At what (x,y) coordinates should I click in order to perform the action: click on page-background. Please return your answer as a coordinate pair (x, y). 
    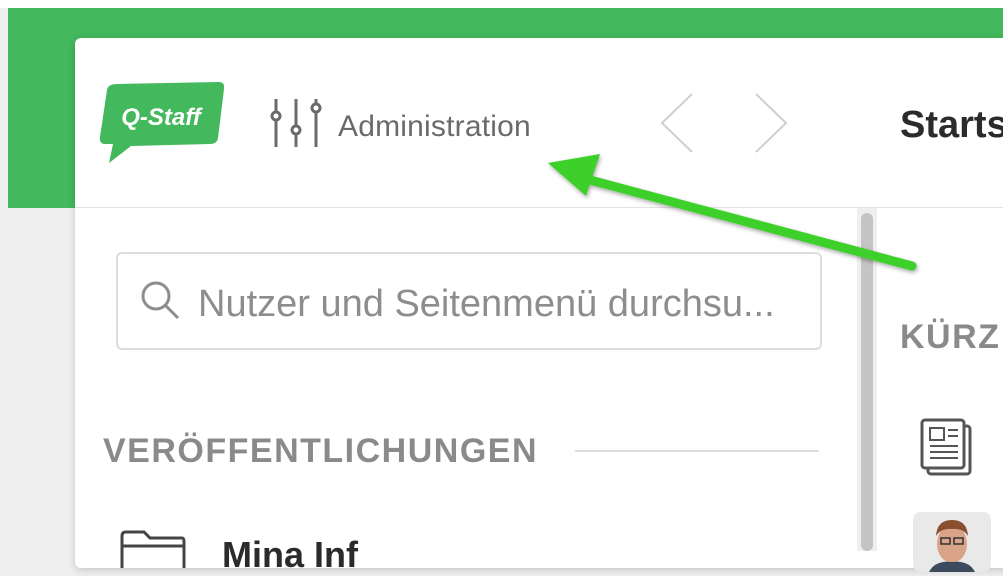
    Looking at the image, I should click on (43, 379).